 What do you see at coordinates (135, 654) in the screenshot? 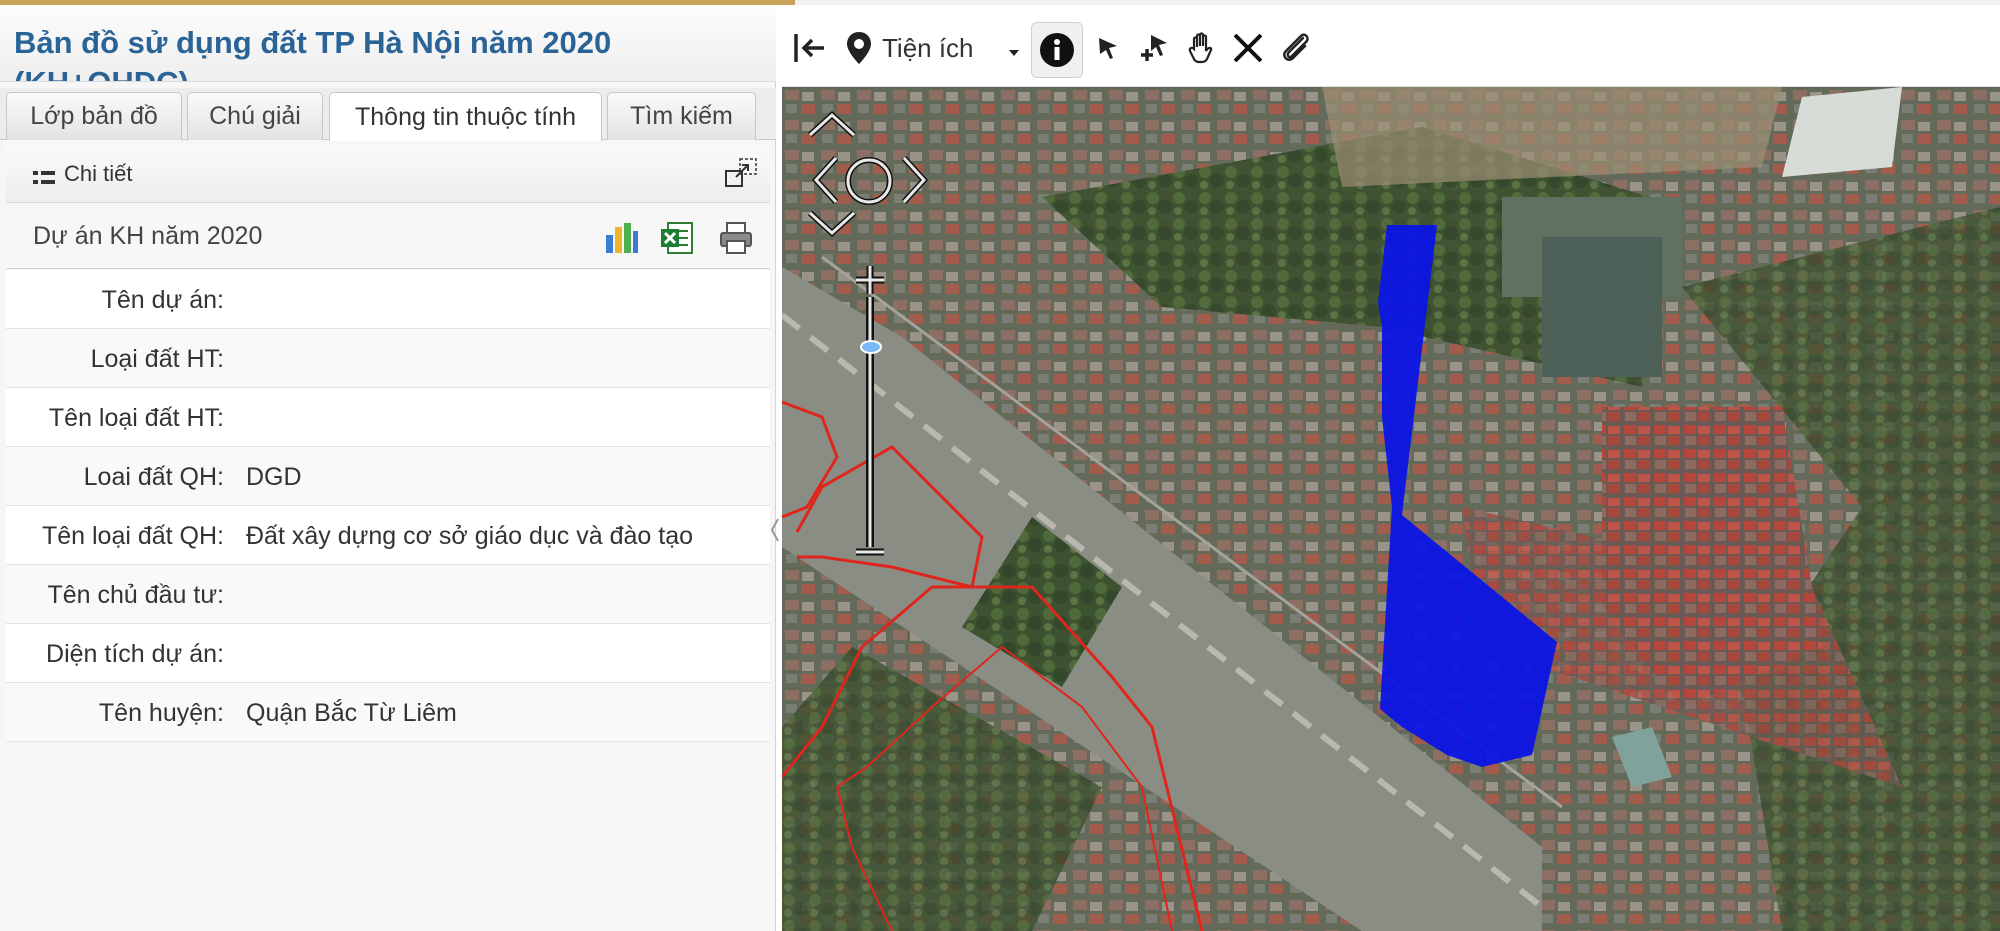
I see `attr-label: Diện tích dự án:` at bounding box center [135, 654].